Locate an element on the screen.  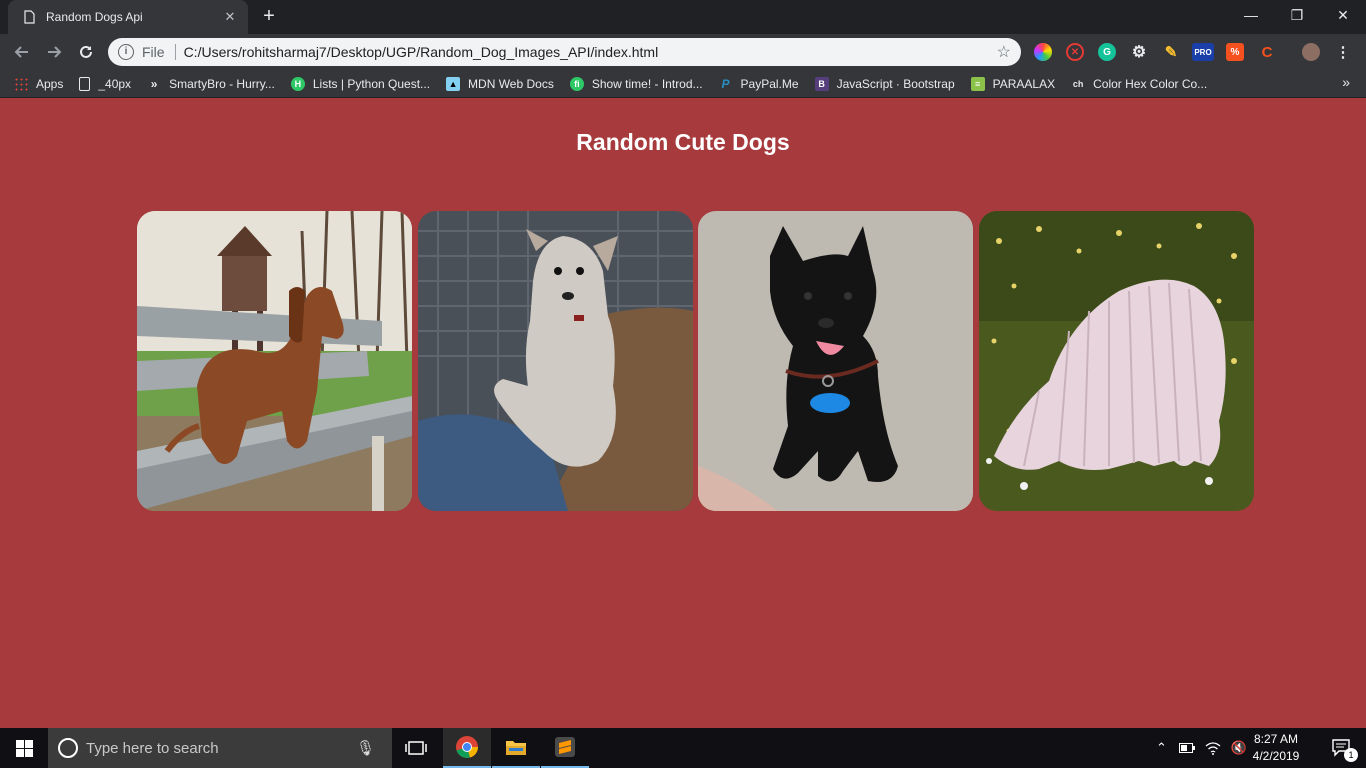
reload-button is located at coordinates (86, 52).